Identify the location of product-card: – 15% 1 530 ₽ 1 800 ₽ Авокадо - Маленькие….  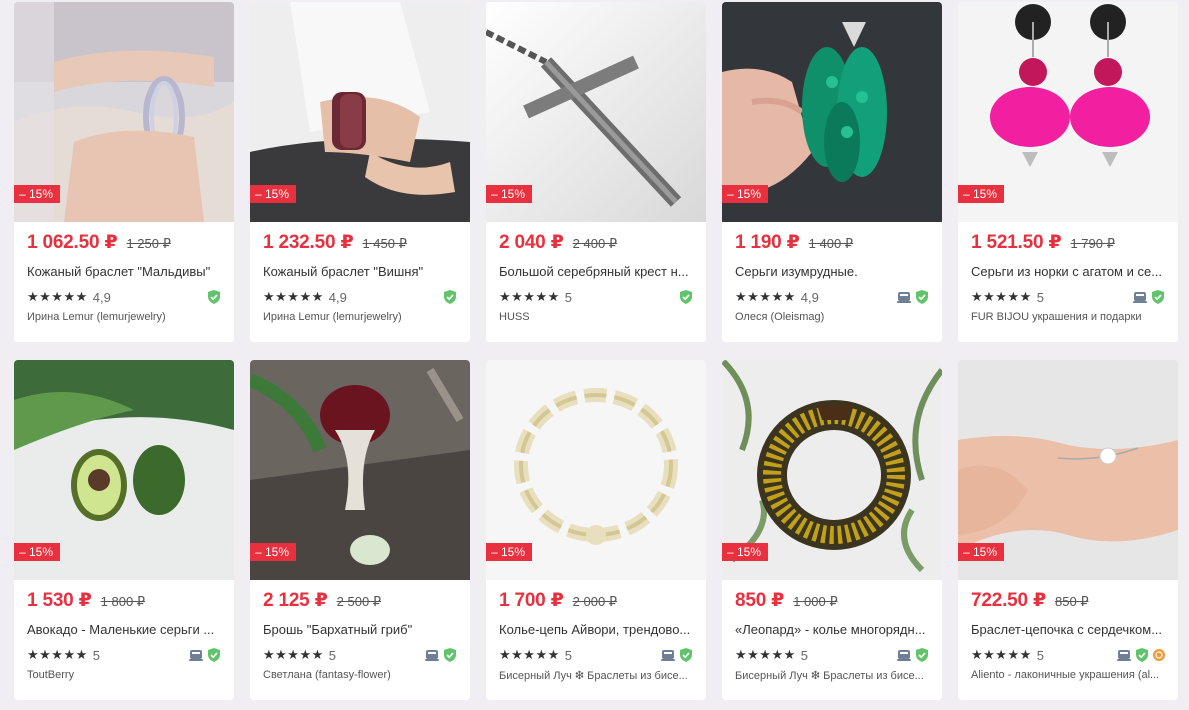
(124, 530).